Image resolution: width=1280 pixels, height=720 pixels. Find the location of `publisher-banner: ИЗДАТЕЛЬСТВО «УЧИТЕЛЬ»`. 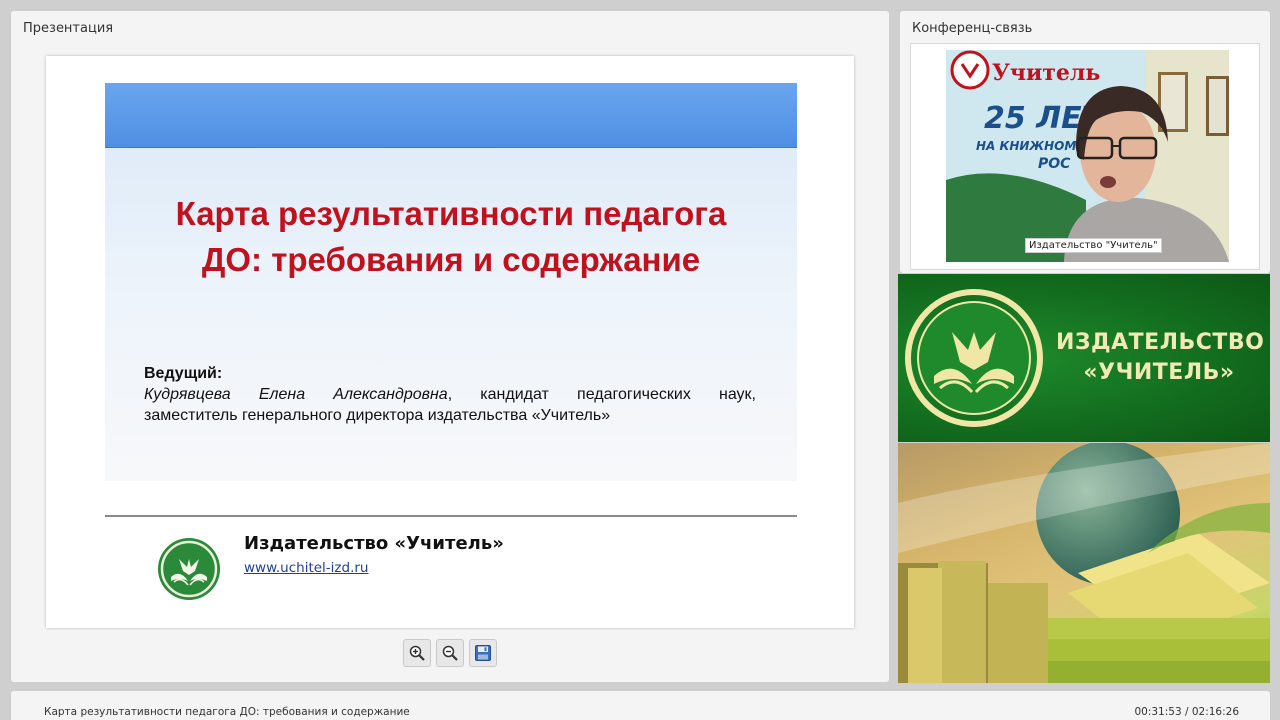

publisher-banner: ИЗДАТЕЛЬСТВО «УЧИТЕЛЬ» is located at coordinates (1084, 358).